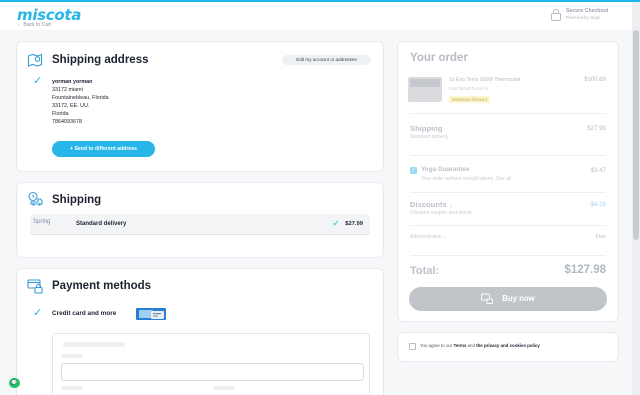 The image size is (640, 395). I want to click on shipping-address-title: Shipping address, so click(100, 60).